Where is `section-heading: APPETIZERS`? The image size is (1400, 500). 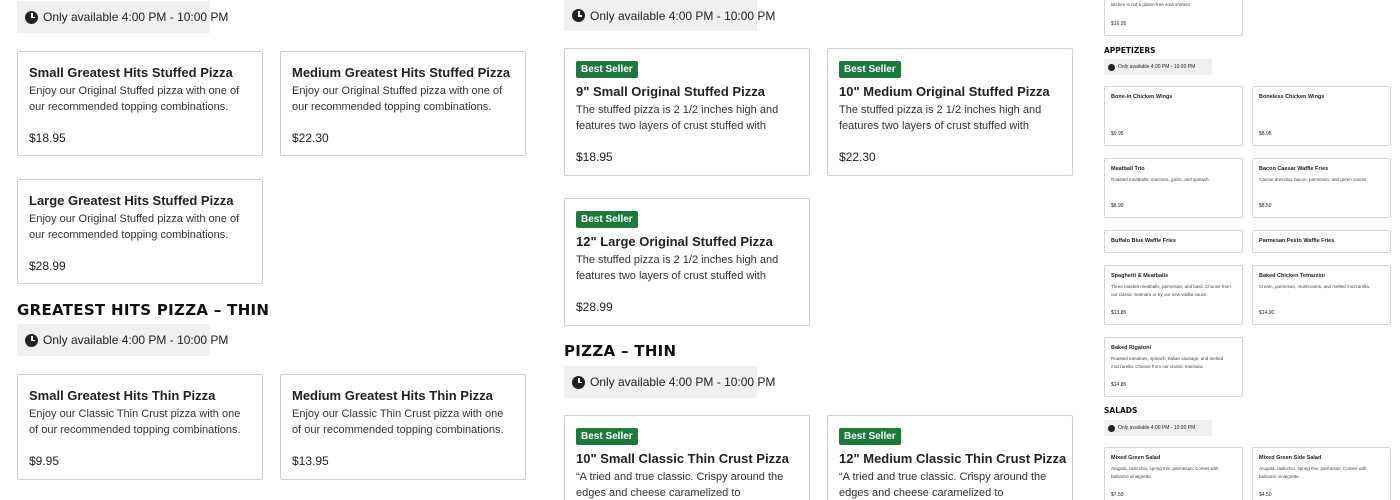
section-heading: APPETIZERS is located at coordinates (1130, 50).